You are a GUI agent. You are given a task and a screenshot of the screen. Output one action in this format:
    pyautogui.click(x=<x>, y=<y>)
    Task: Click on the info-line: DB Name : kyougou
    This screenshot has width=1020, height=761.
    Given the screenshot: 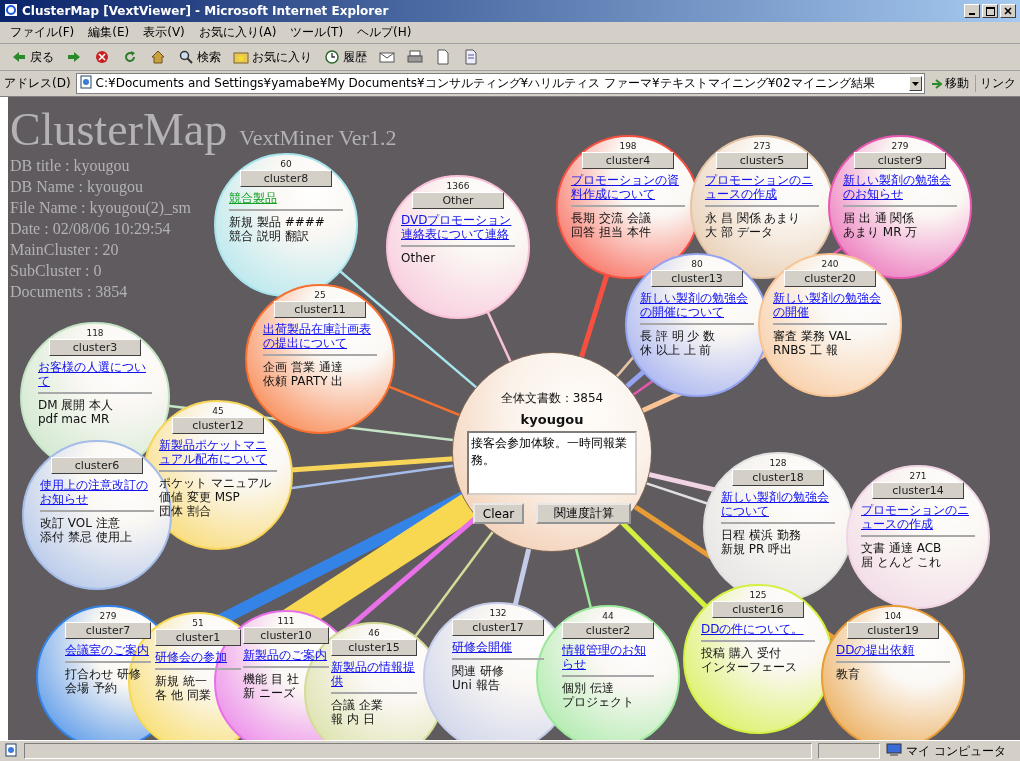 What is the action you would take?
    pyautogui.click(x=76, y=187)
    